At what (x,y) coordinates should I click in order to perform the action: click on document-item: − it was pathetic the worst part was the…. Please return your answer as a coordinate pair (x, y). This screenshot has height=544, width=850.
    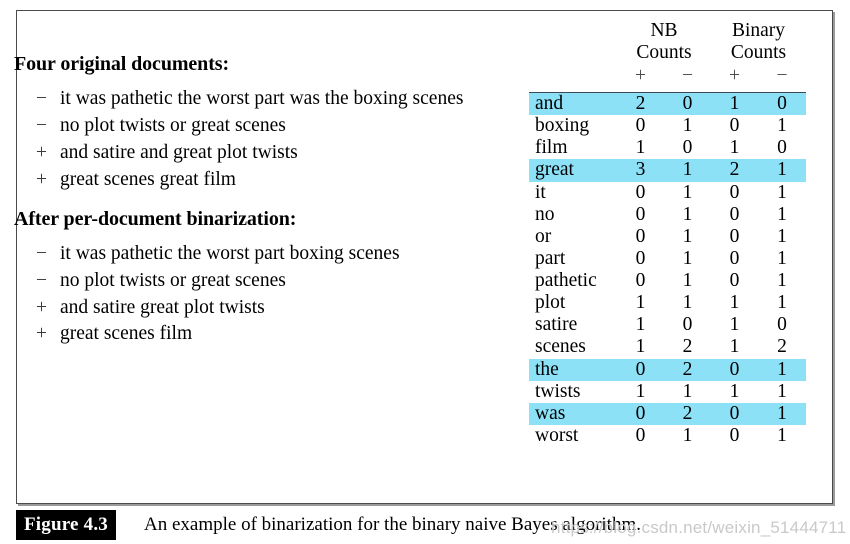
    Looking at the image, I should click on (260, 99).